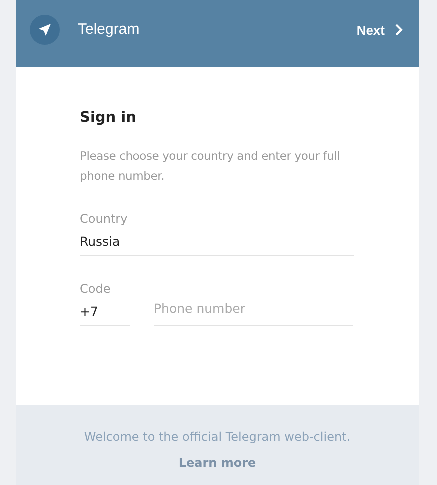  What do you see at coordinates (211, 166) in the screenshot?
I see `instructions-text: Please choose your country and enter your full phone number.` at bounding box center [211, 166].